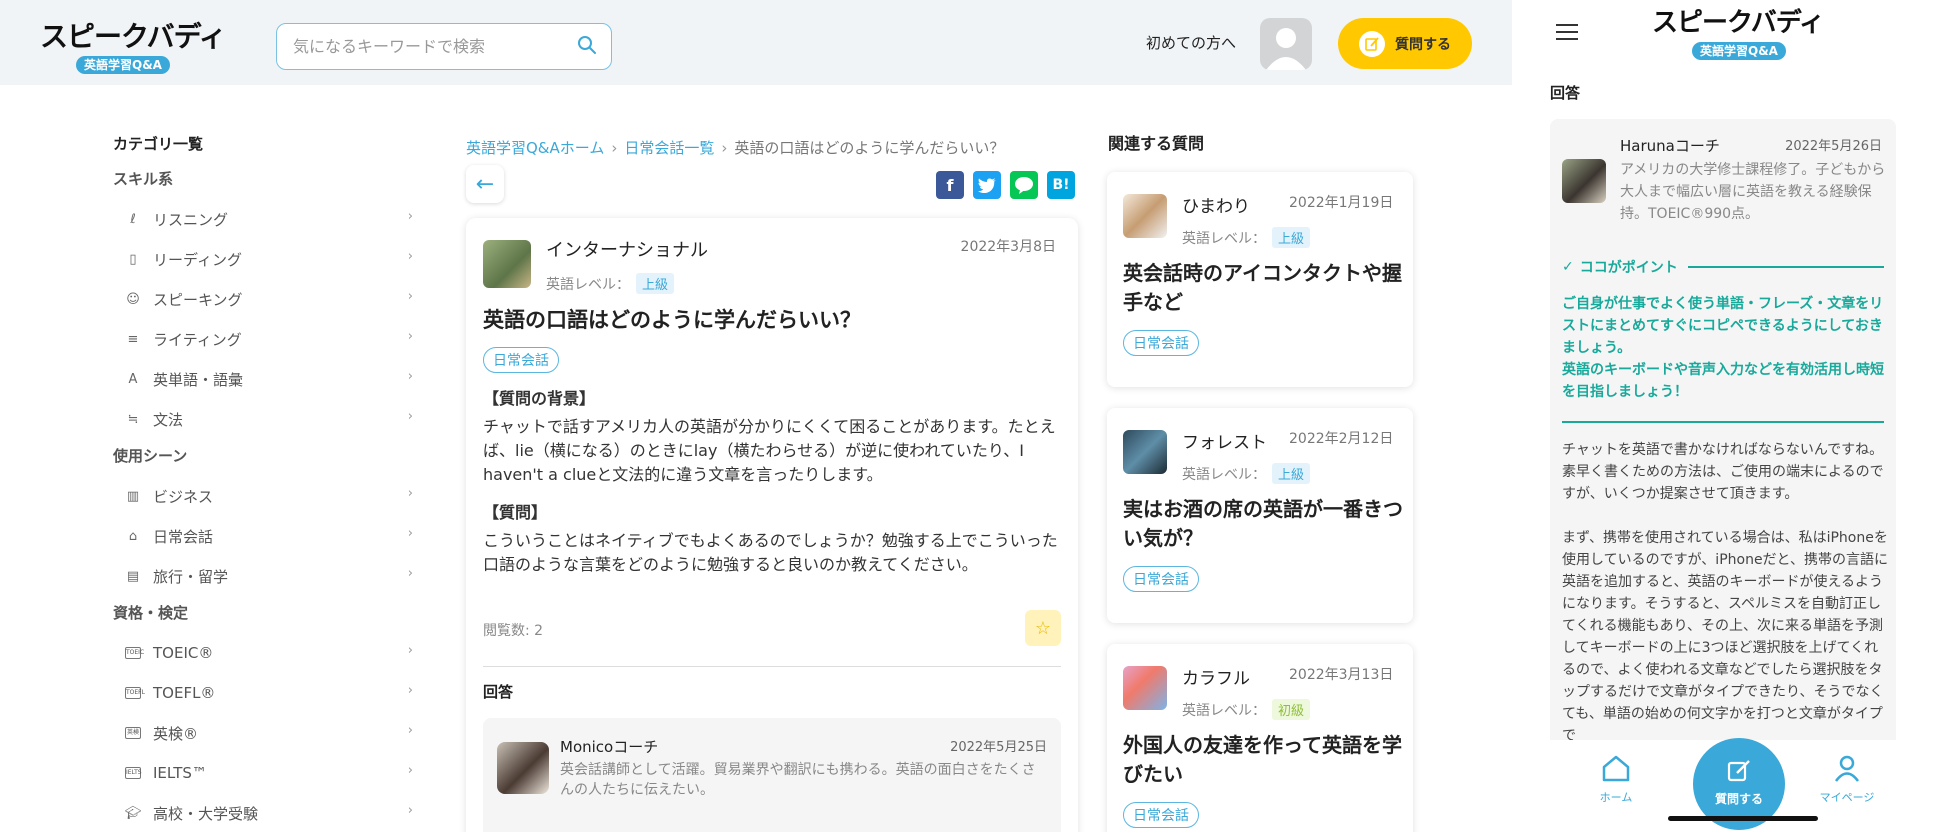 Image resolution: width=1950 pixels, height=832 pixels. Describe the element at coordinates (1263, 523) in the screenshot. I see `related-question-title: 実はお酒の席の英語が一番きつい気が？` at that location.